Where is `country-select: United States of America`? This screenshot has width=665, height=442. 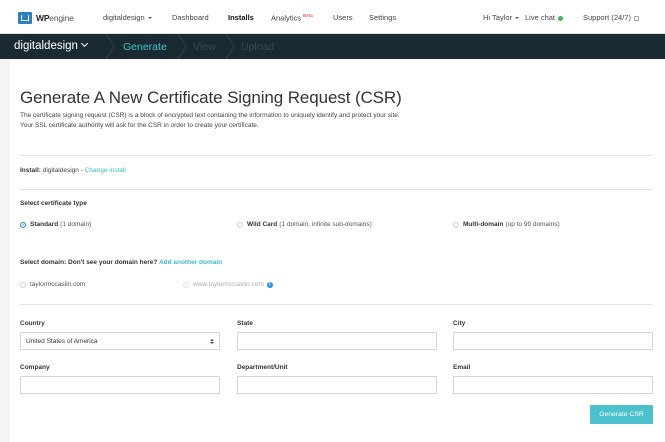 country-select: United States of America is located at coordinates (120, 341).